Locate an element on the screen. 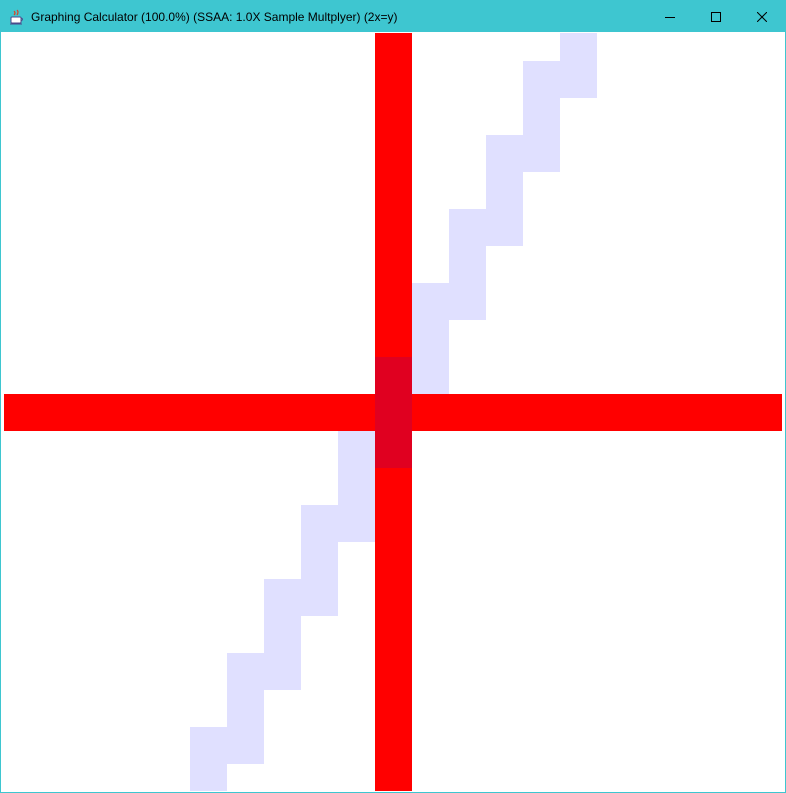 The height and width of the screenshot is (793, 786). close-icon is located at coordinates (762, 16).